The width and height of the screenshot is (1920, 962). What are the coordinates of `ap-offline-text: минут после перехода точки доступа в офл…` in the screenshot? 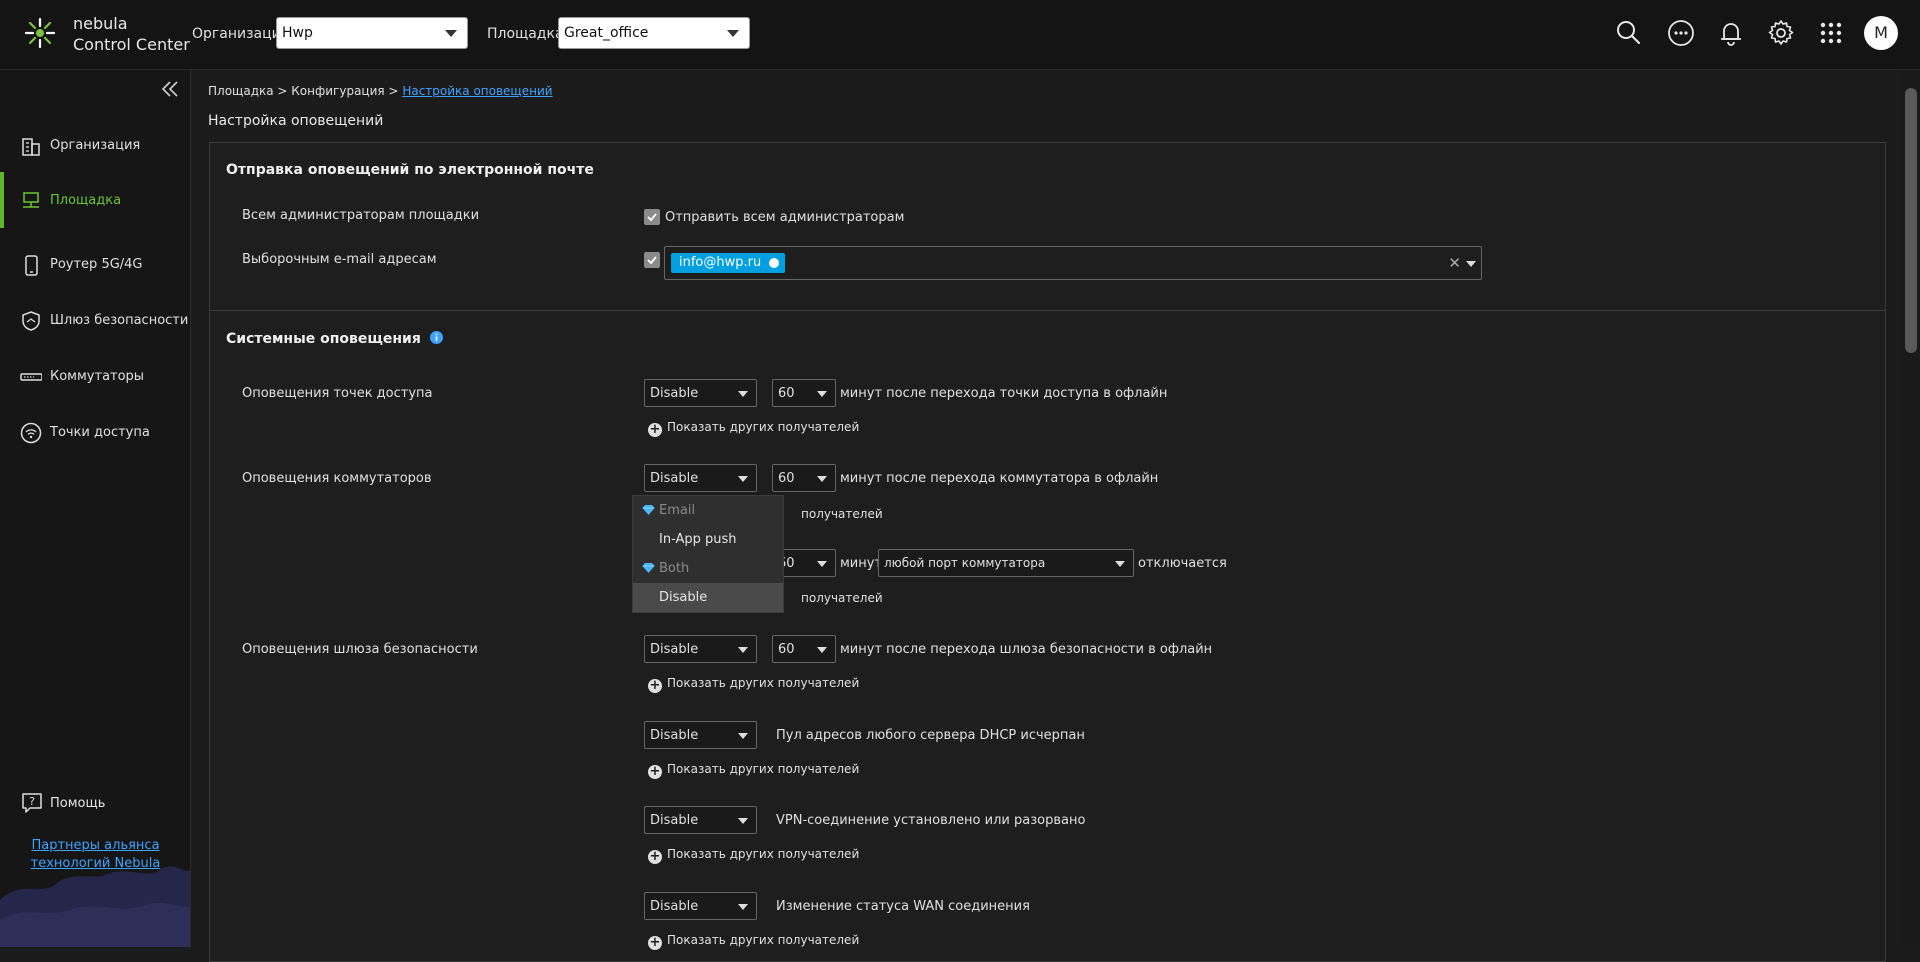 It's located at (1004, 393).